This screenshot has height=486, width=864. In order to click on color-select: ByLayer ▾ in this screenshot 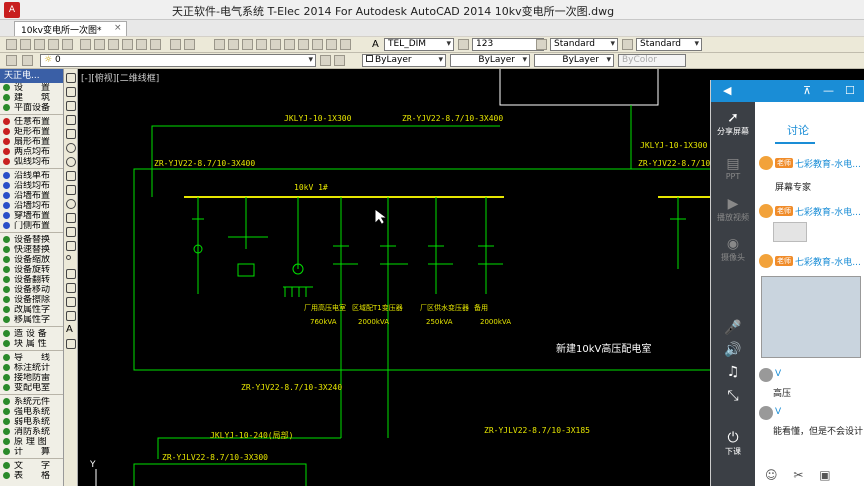, I will do `click(404, 60)`.